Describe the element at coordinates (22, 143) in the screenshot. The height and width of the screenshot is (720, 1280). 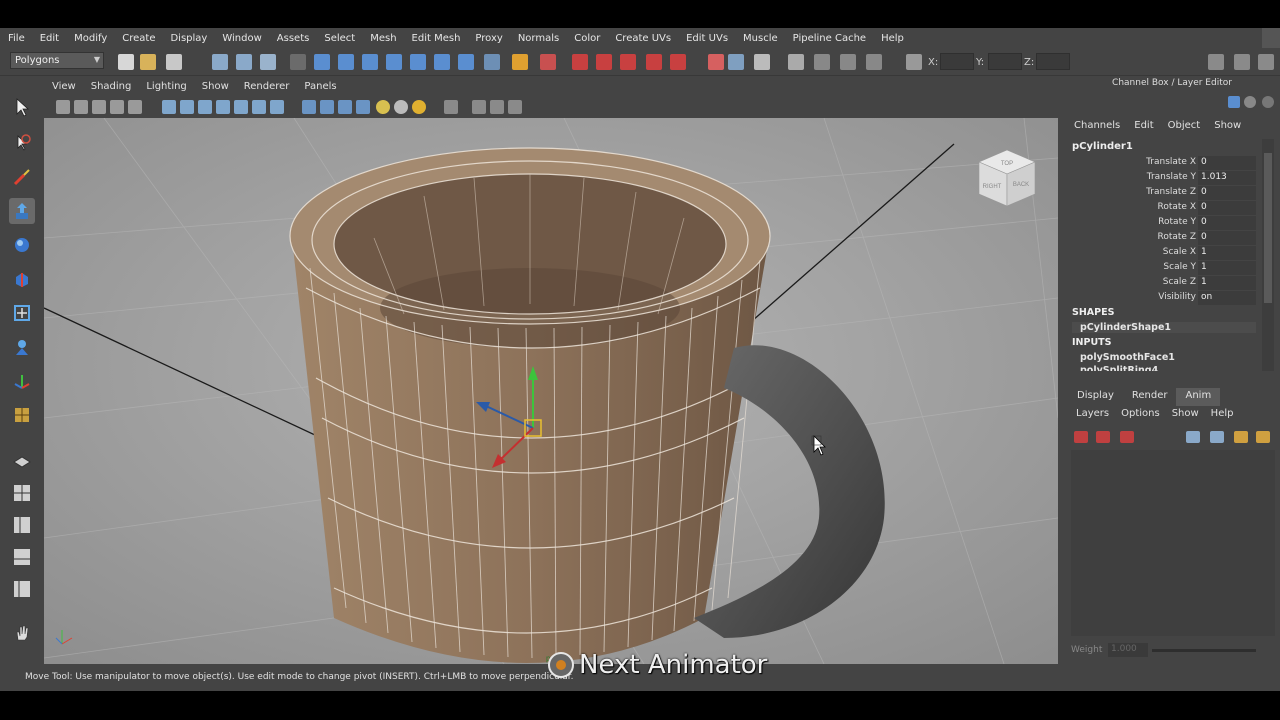
I see `lasso-tool` at that location.